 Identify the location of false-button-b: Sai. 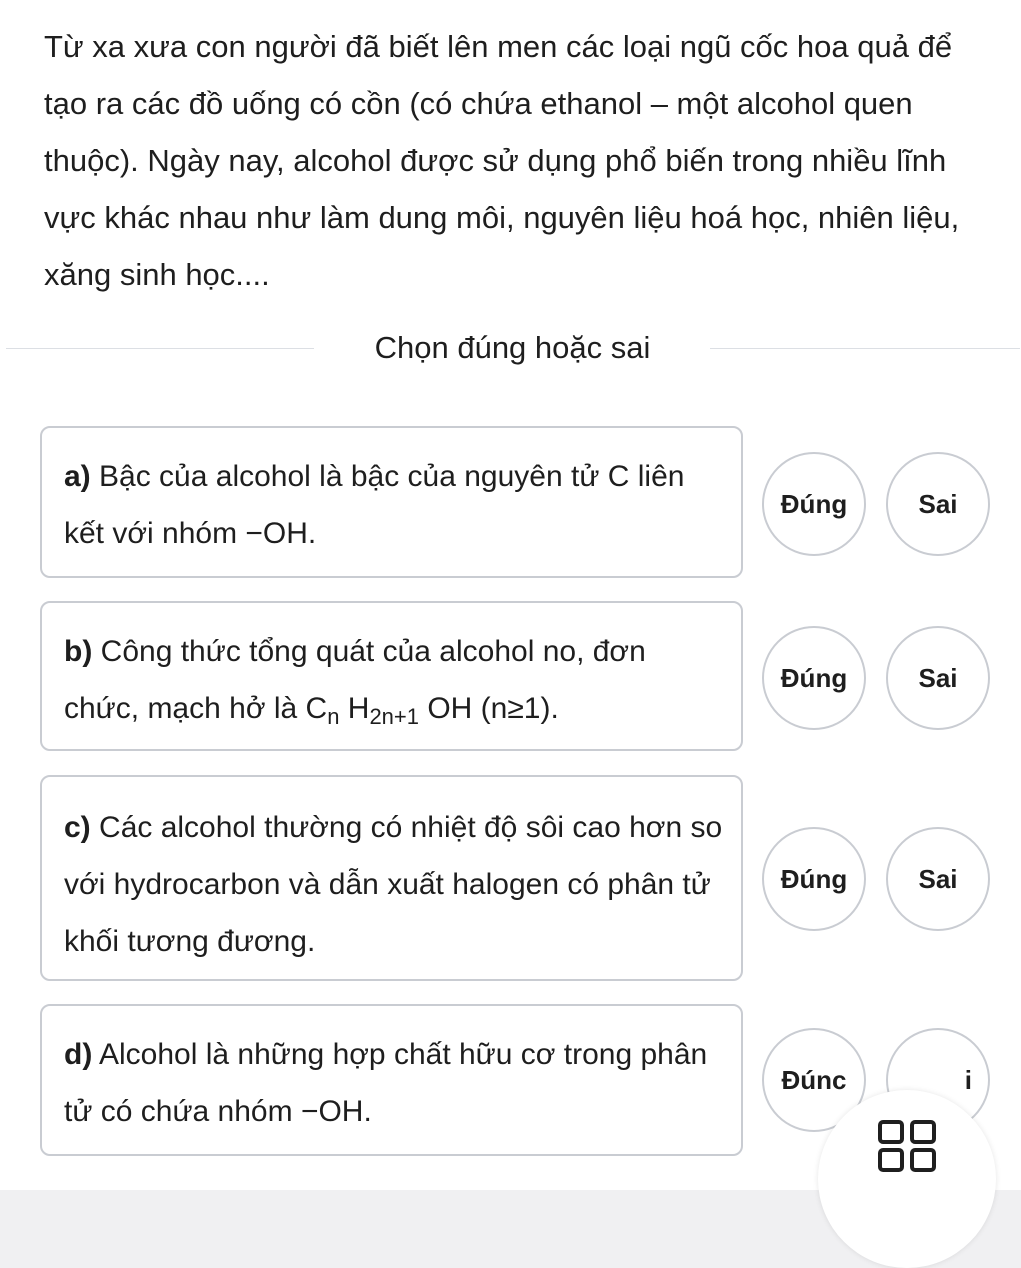
(938, 678).